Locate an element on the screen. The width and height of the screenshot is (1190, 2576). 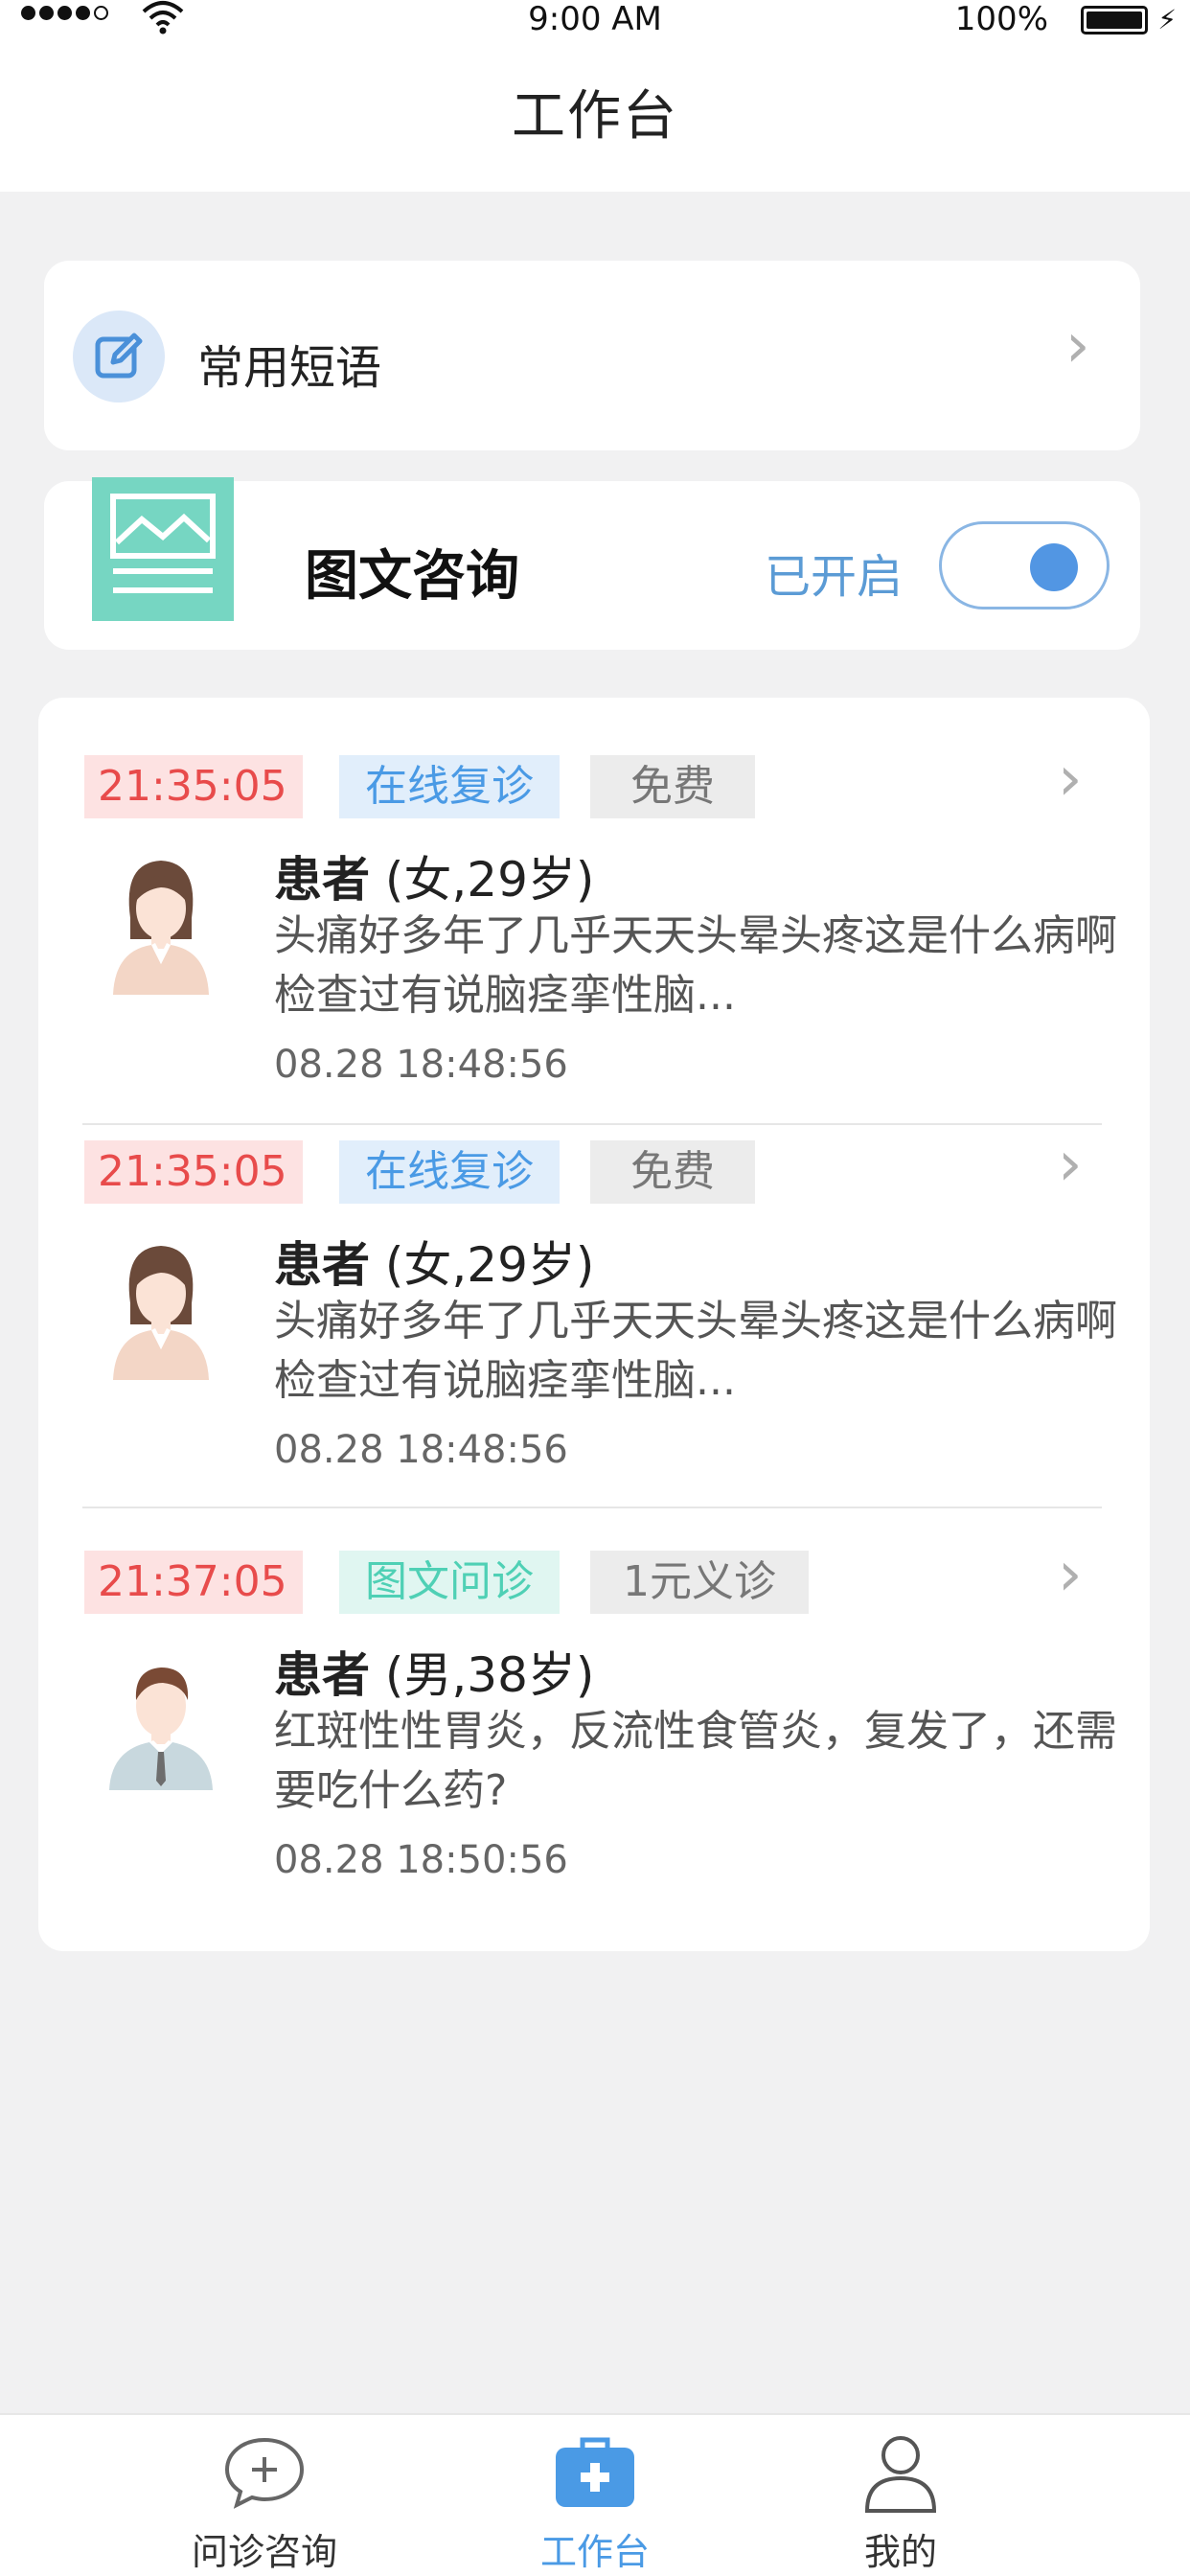
patient-info: 患者 (男,38岁) is located at coordinates (434, 1671).